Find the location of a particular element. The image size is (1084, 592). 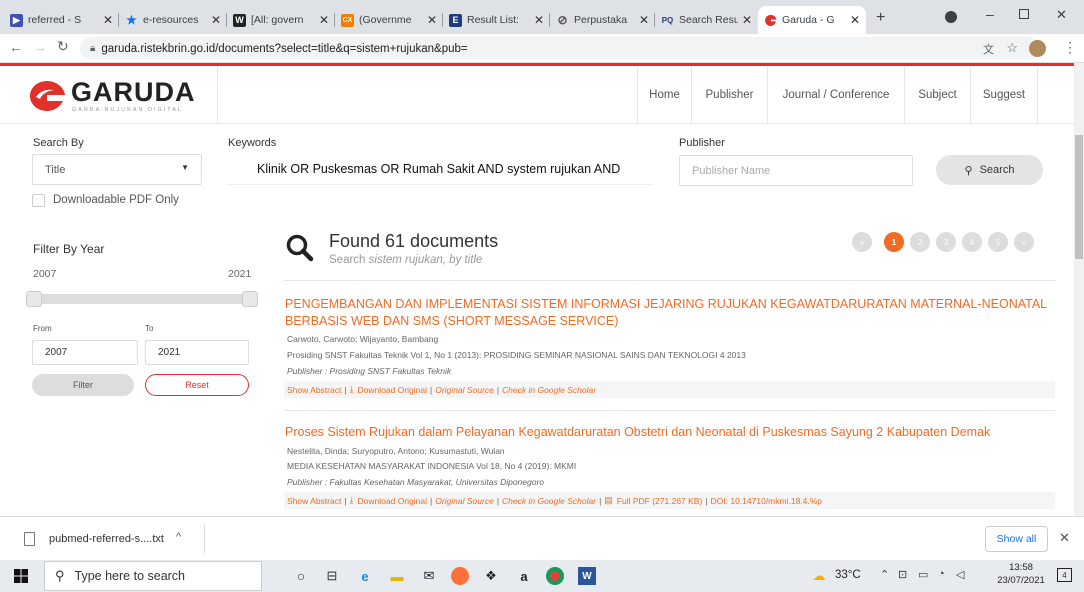

file-explorer-icon: ▬ is located at coordinates (397, 576).